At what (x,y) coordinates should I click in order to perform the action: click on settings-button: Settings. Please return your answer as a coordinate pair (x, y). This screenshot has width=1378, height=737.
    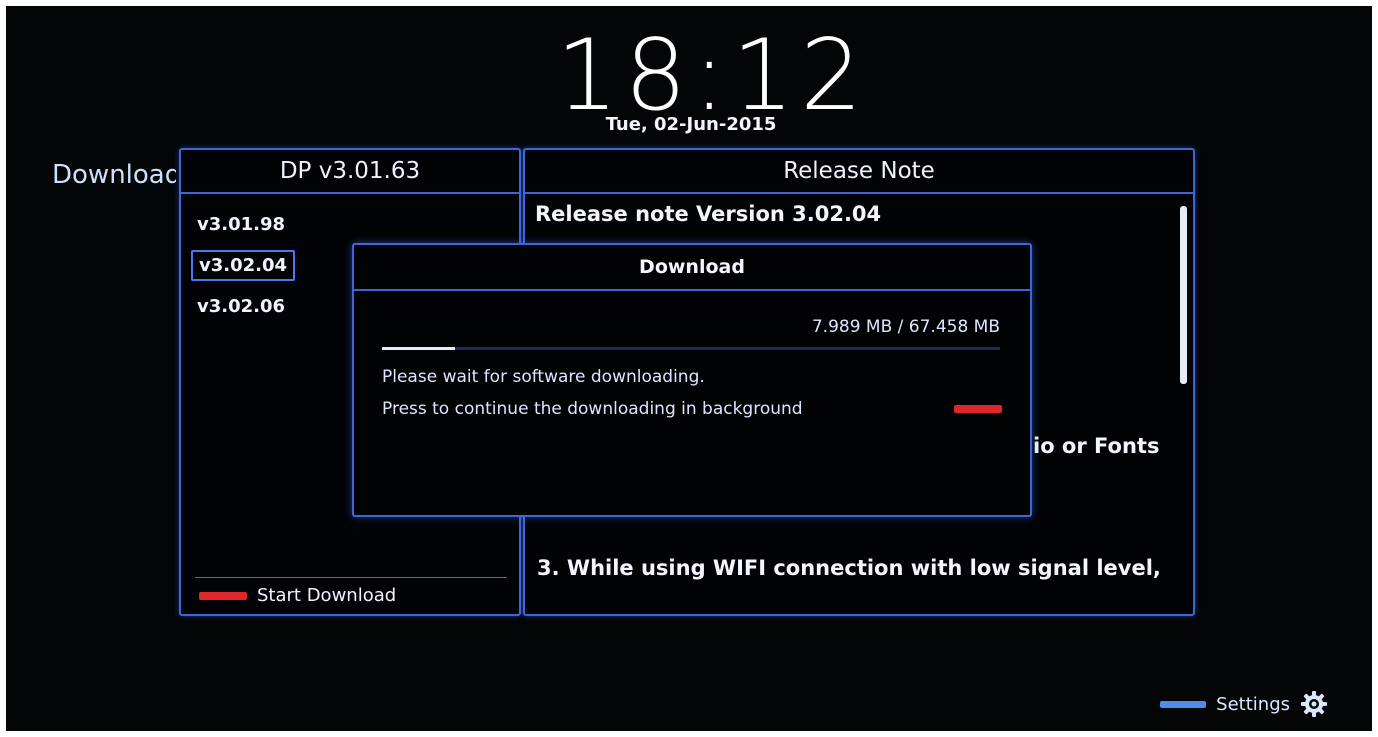
    Looking at the image, I should click on (1244, 704).